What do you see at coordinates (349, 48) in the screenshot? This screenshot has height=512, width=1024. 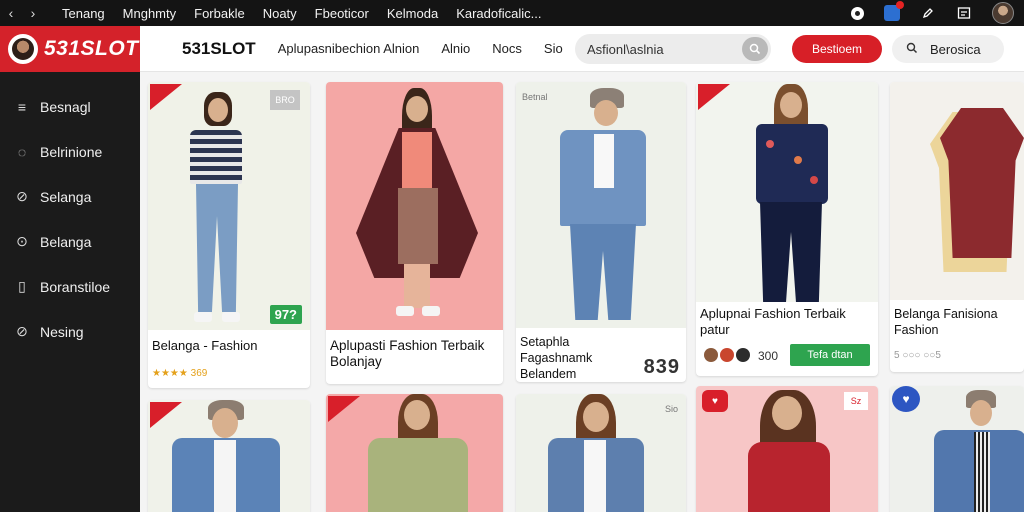 I see `header-link-1: Aplupasnibechion Alnion` at bounding box center [349, 48].